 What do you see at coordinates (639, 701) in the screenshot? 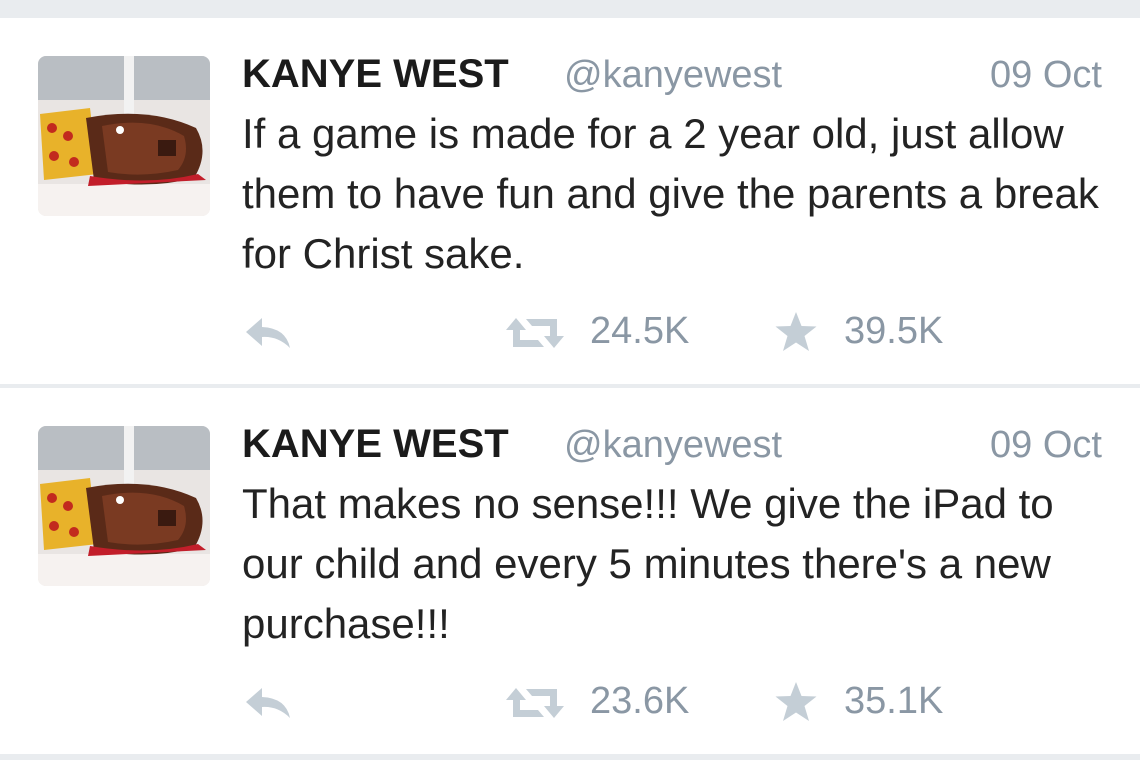
I see `retweet-count: 23.6K` at bounding box center [639, 701].